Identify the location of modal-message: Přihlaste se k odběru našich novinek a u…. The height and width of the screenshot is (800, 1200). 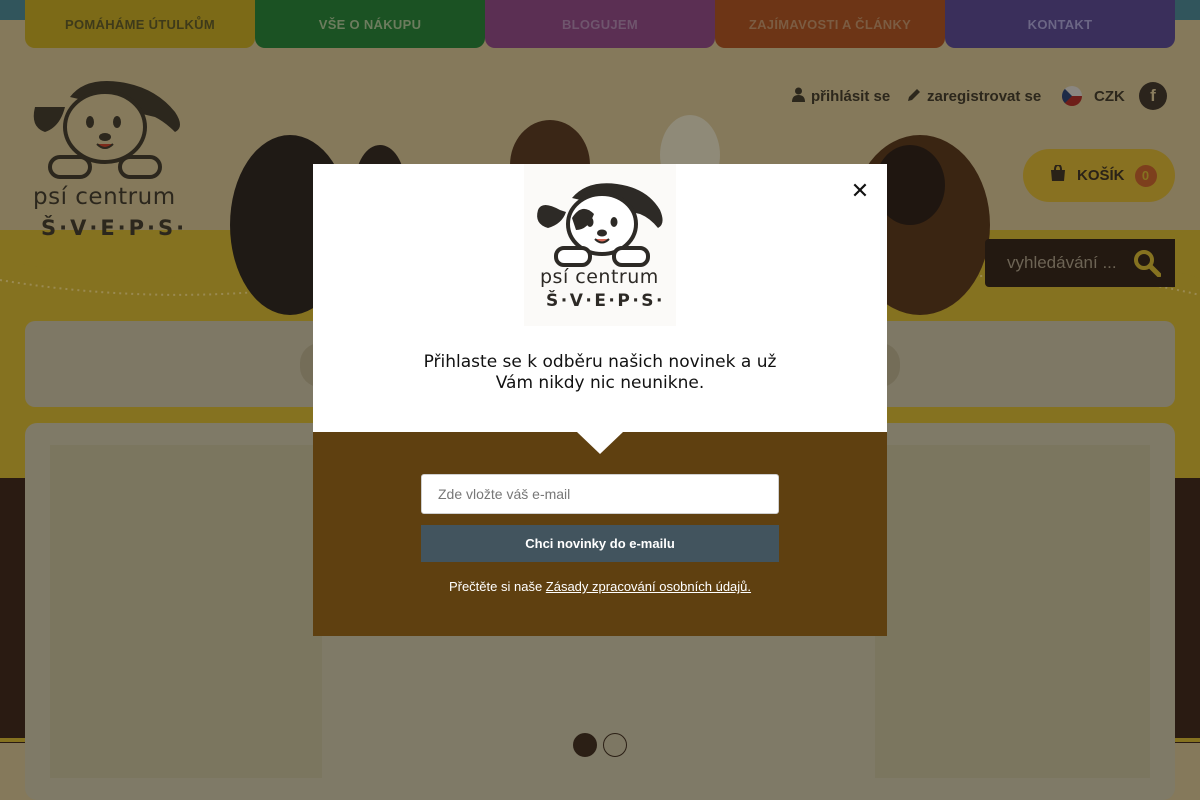
(600, 373).